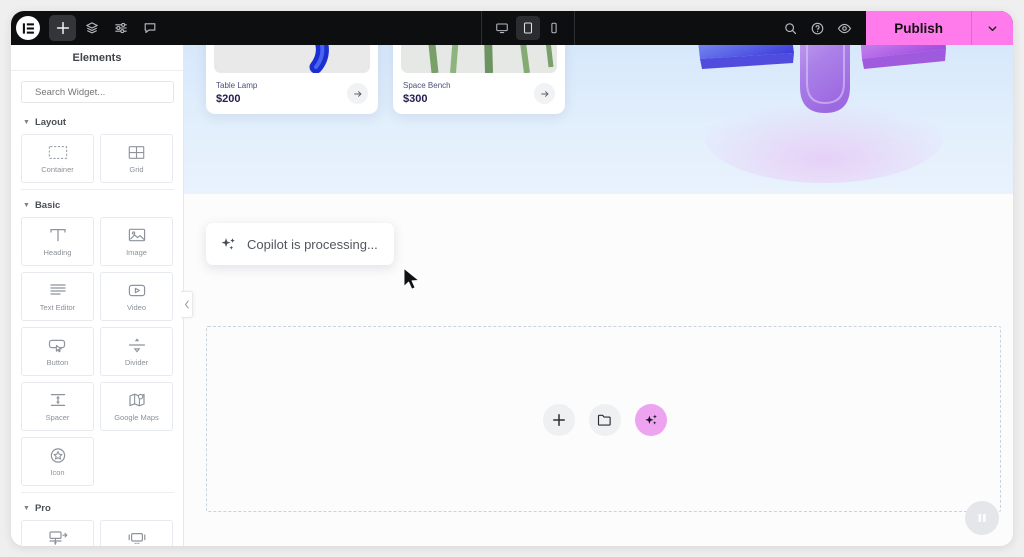 The height and width of the screenshot is (557, 1024). I want to click on device-desktop-button, so click(502, 28).